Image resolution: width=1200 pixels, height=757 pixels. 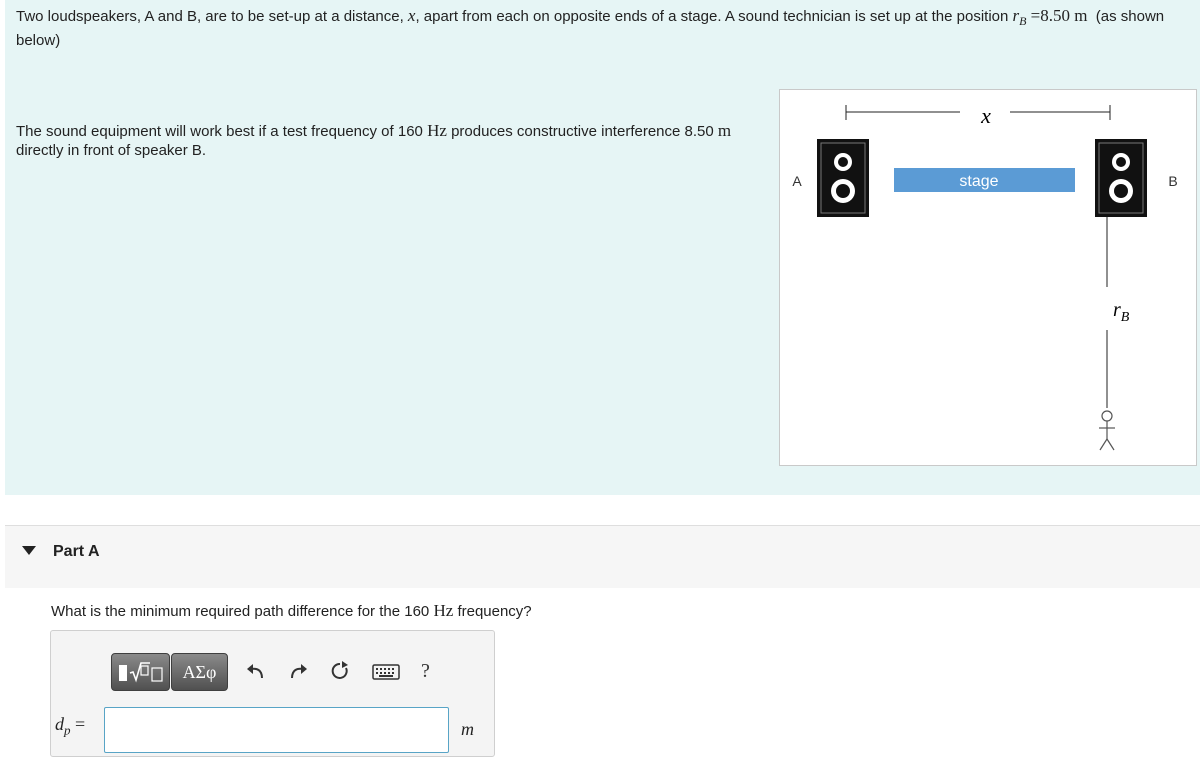 What do you see at coordinates (843, 178) in the screenshot?
I see `speaker-a-icon` at bounding box center [843, 178].